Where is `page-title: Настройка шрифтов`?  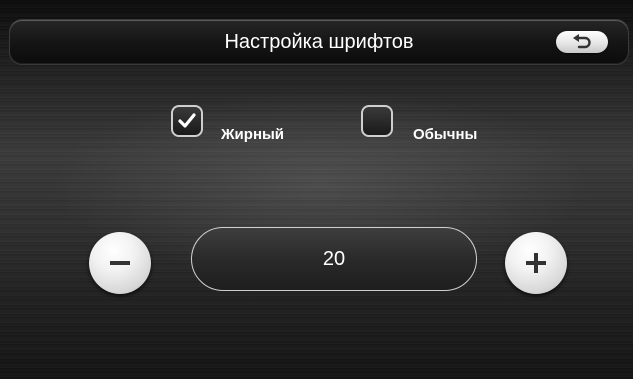
page-title: Настройка шрифтов is located at coordinates (319, 42).